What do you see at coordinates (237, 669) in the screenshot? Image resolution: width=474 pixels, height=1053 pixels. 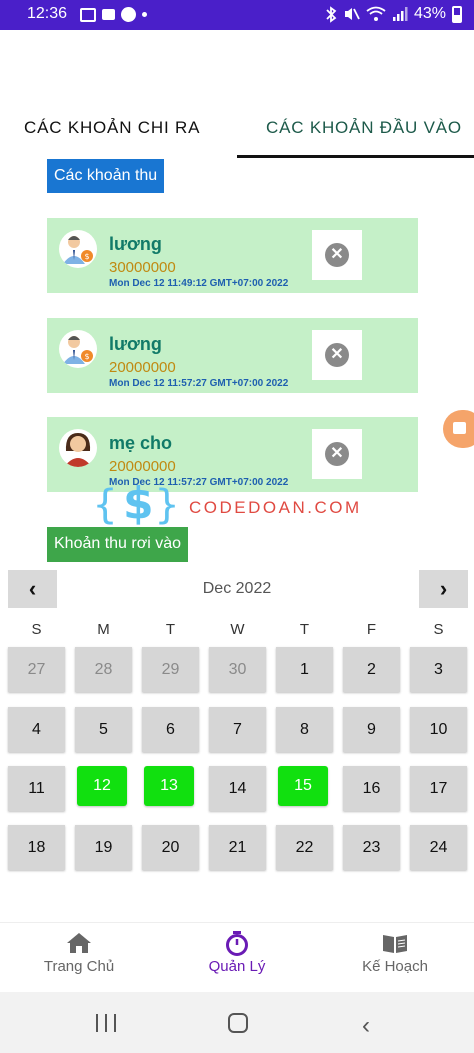 I see `calendar-day: 30` at bounding box center [237, 669].